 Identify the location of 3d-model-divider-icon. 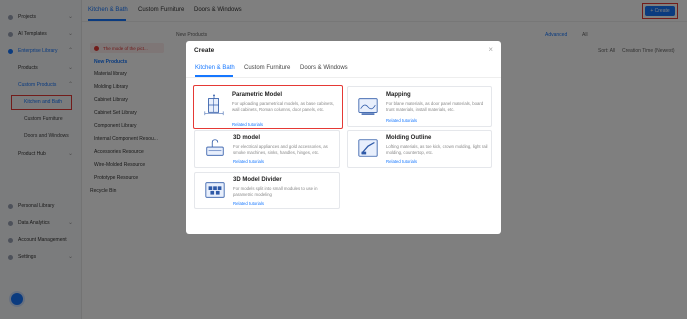
(215, 190).